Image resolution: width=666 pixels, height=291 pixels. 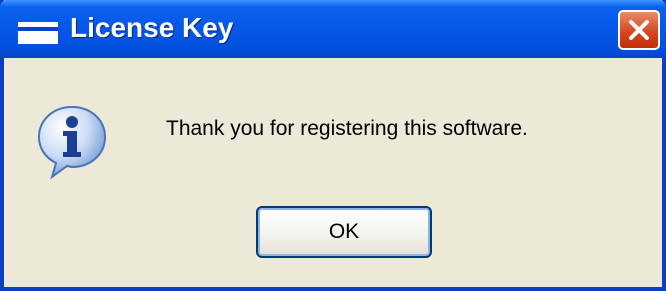 I want to click on close-button, so click(x=639, y=30).